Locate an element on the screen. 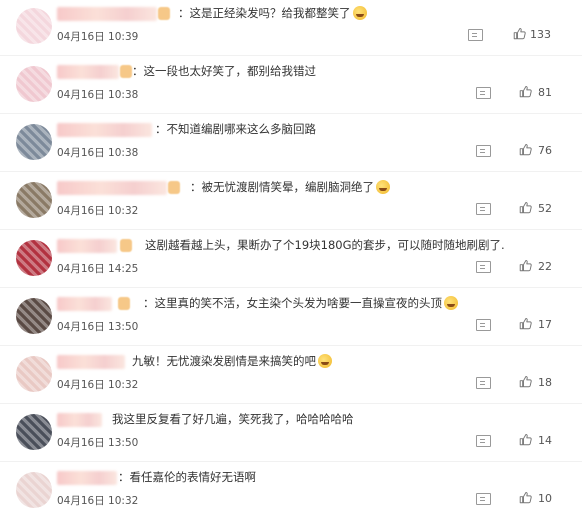  comment-row: ：不知道编剧哪来这么多脑回路 04月16日 10:38 76 is located at coordinates (291, 145).